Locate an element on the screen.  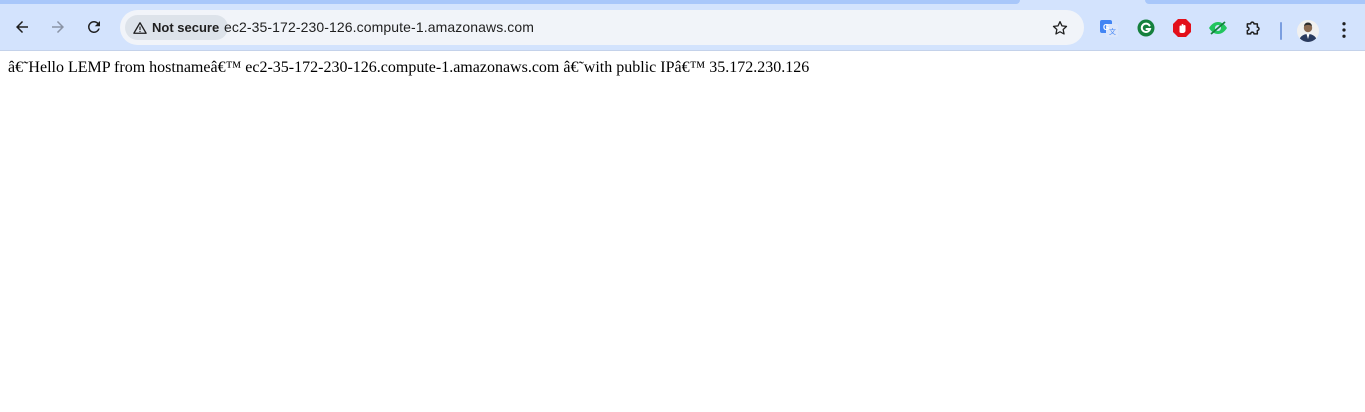
eye-extension-icon is located at coordinates (1218, 28).